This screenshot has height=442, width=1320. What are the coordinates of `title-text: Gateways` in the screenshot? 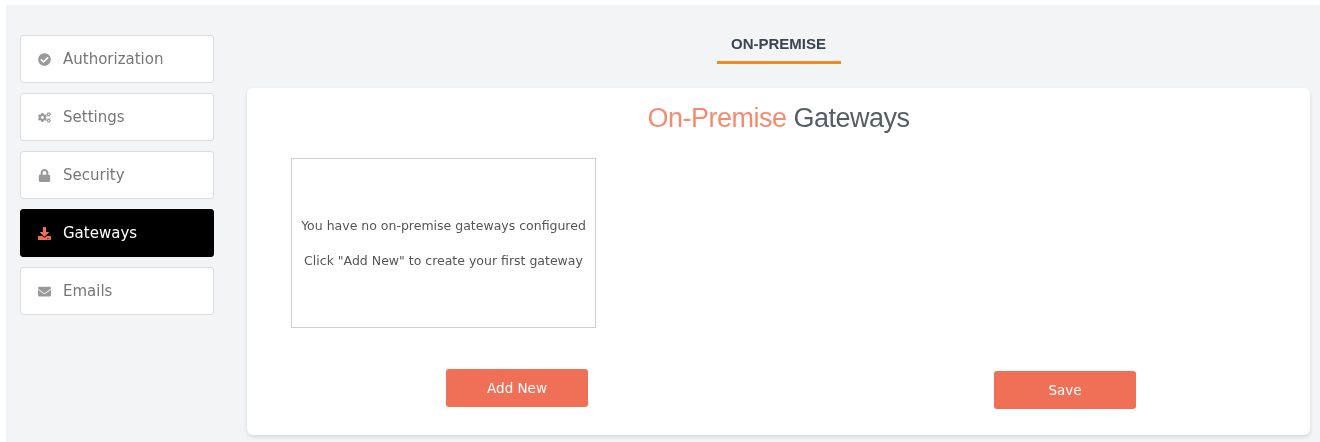 It's located at (851, 118).